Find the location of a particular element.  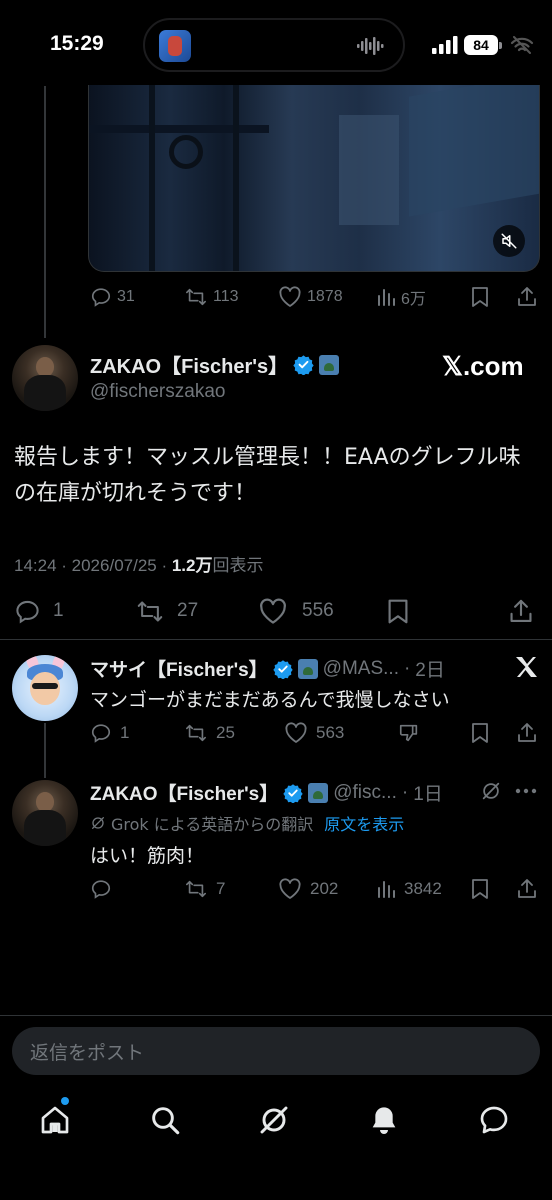

view-count: 1.2万 is located at coordinates (192, 565).